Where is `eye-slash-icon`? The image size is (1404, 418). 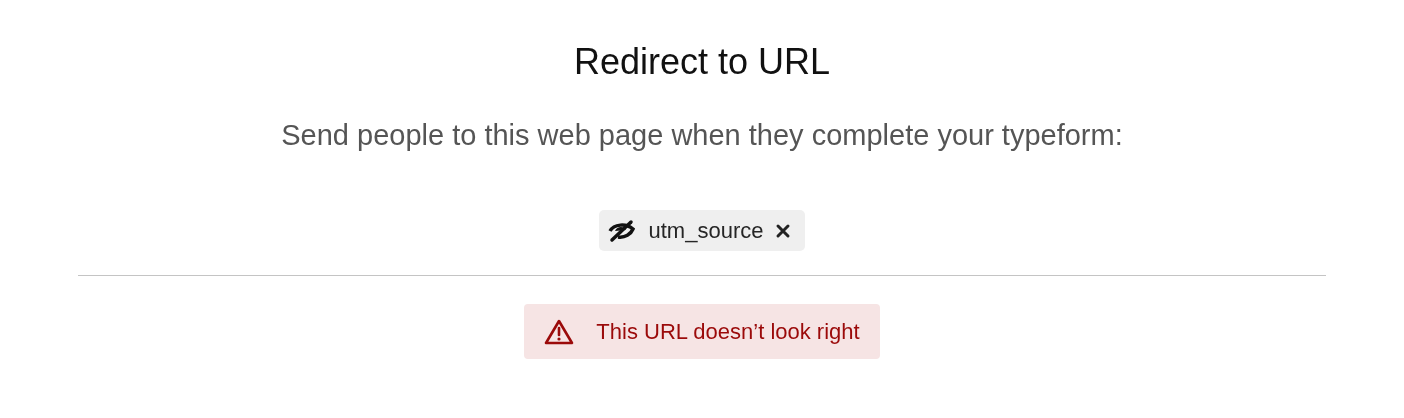
eye-slash-icon is located at coordinates (621, 230).